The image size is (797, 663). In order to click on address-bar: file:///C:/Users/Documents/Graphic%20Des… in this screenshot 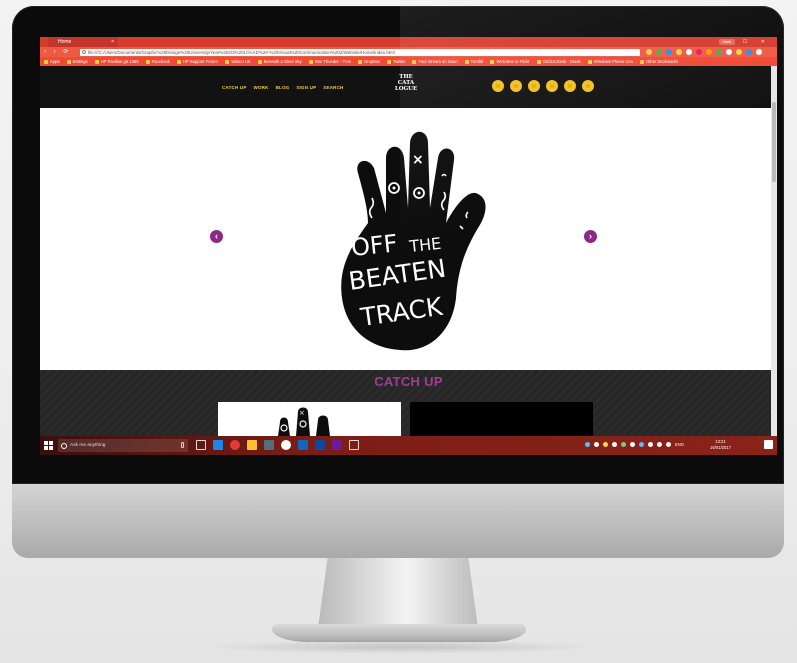, I will do `click(360, 52)`.